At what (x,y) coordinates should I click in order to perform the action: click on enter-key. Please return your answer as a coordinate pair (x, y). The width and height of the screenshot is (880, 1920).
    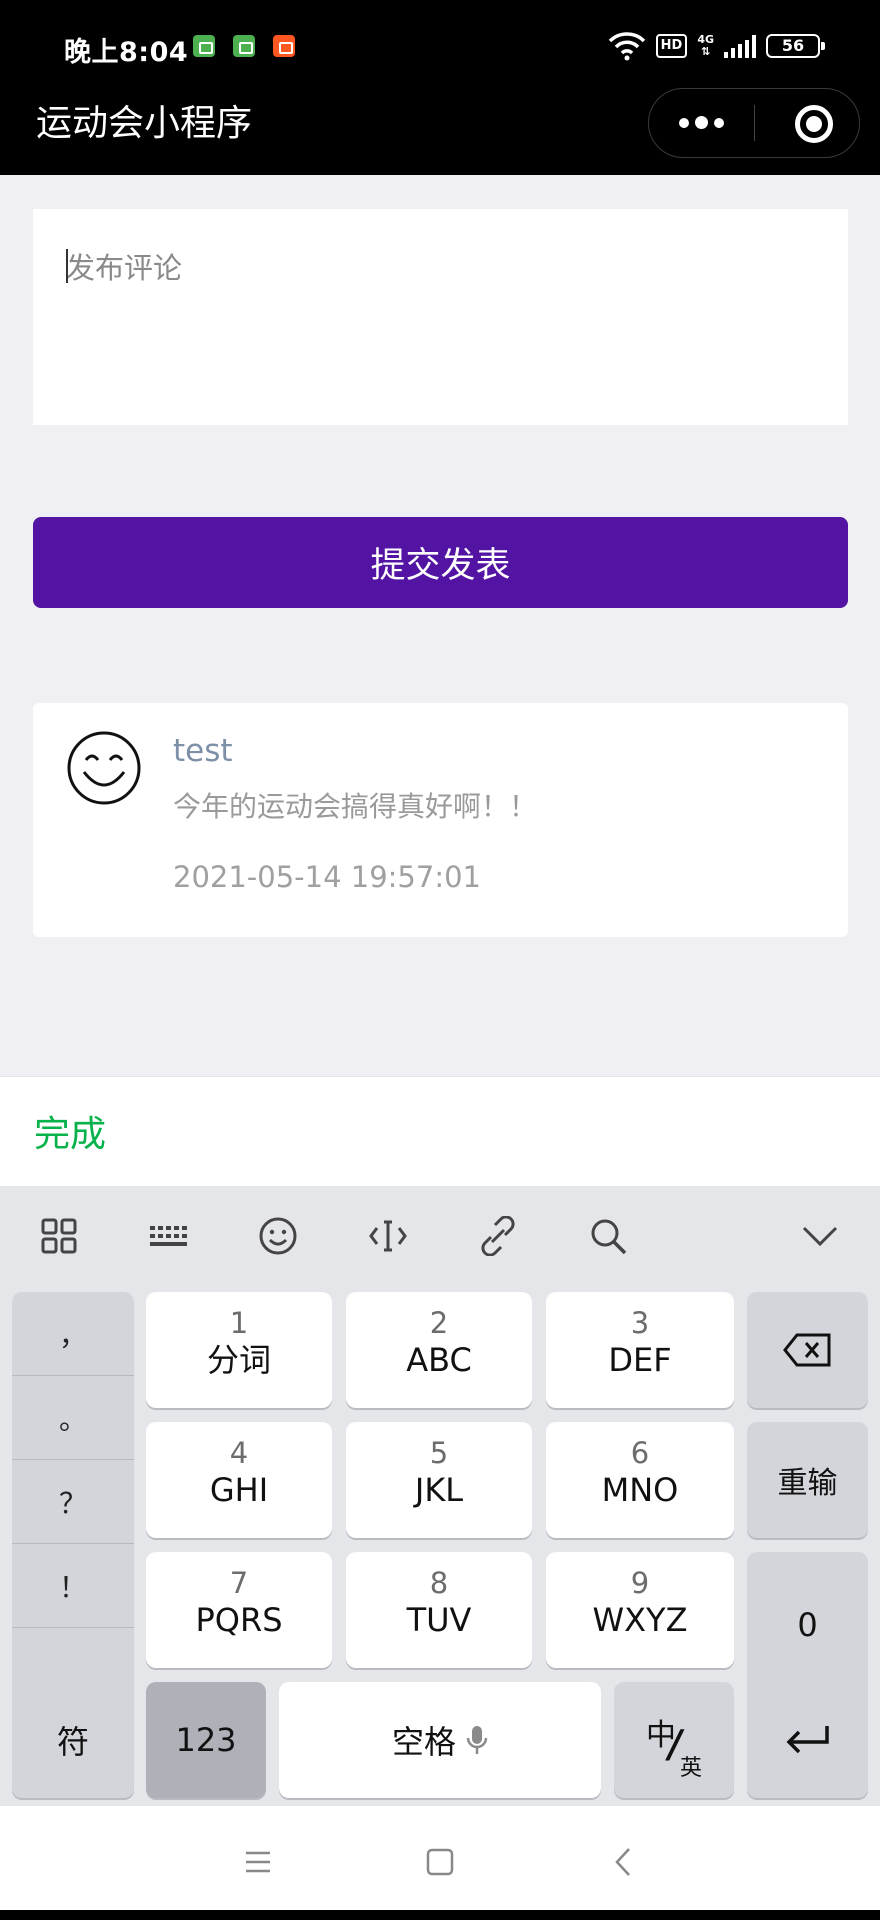
    Looking at the image, I should click on (807, 1740).